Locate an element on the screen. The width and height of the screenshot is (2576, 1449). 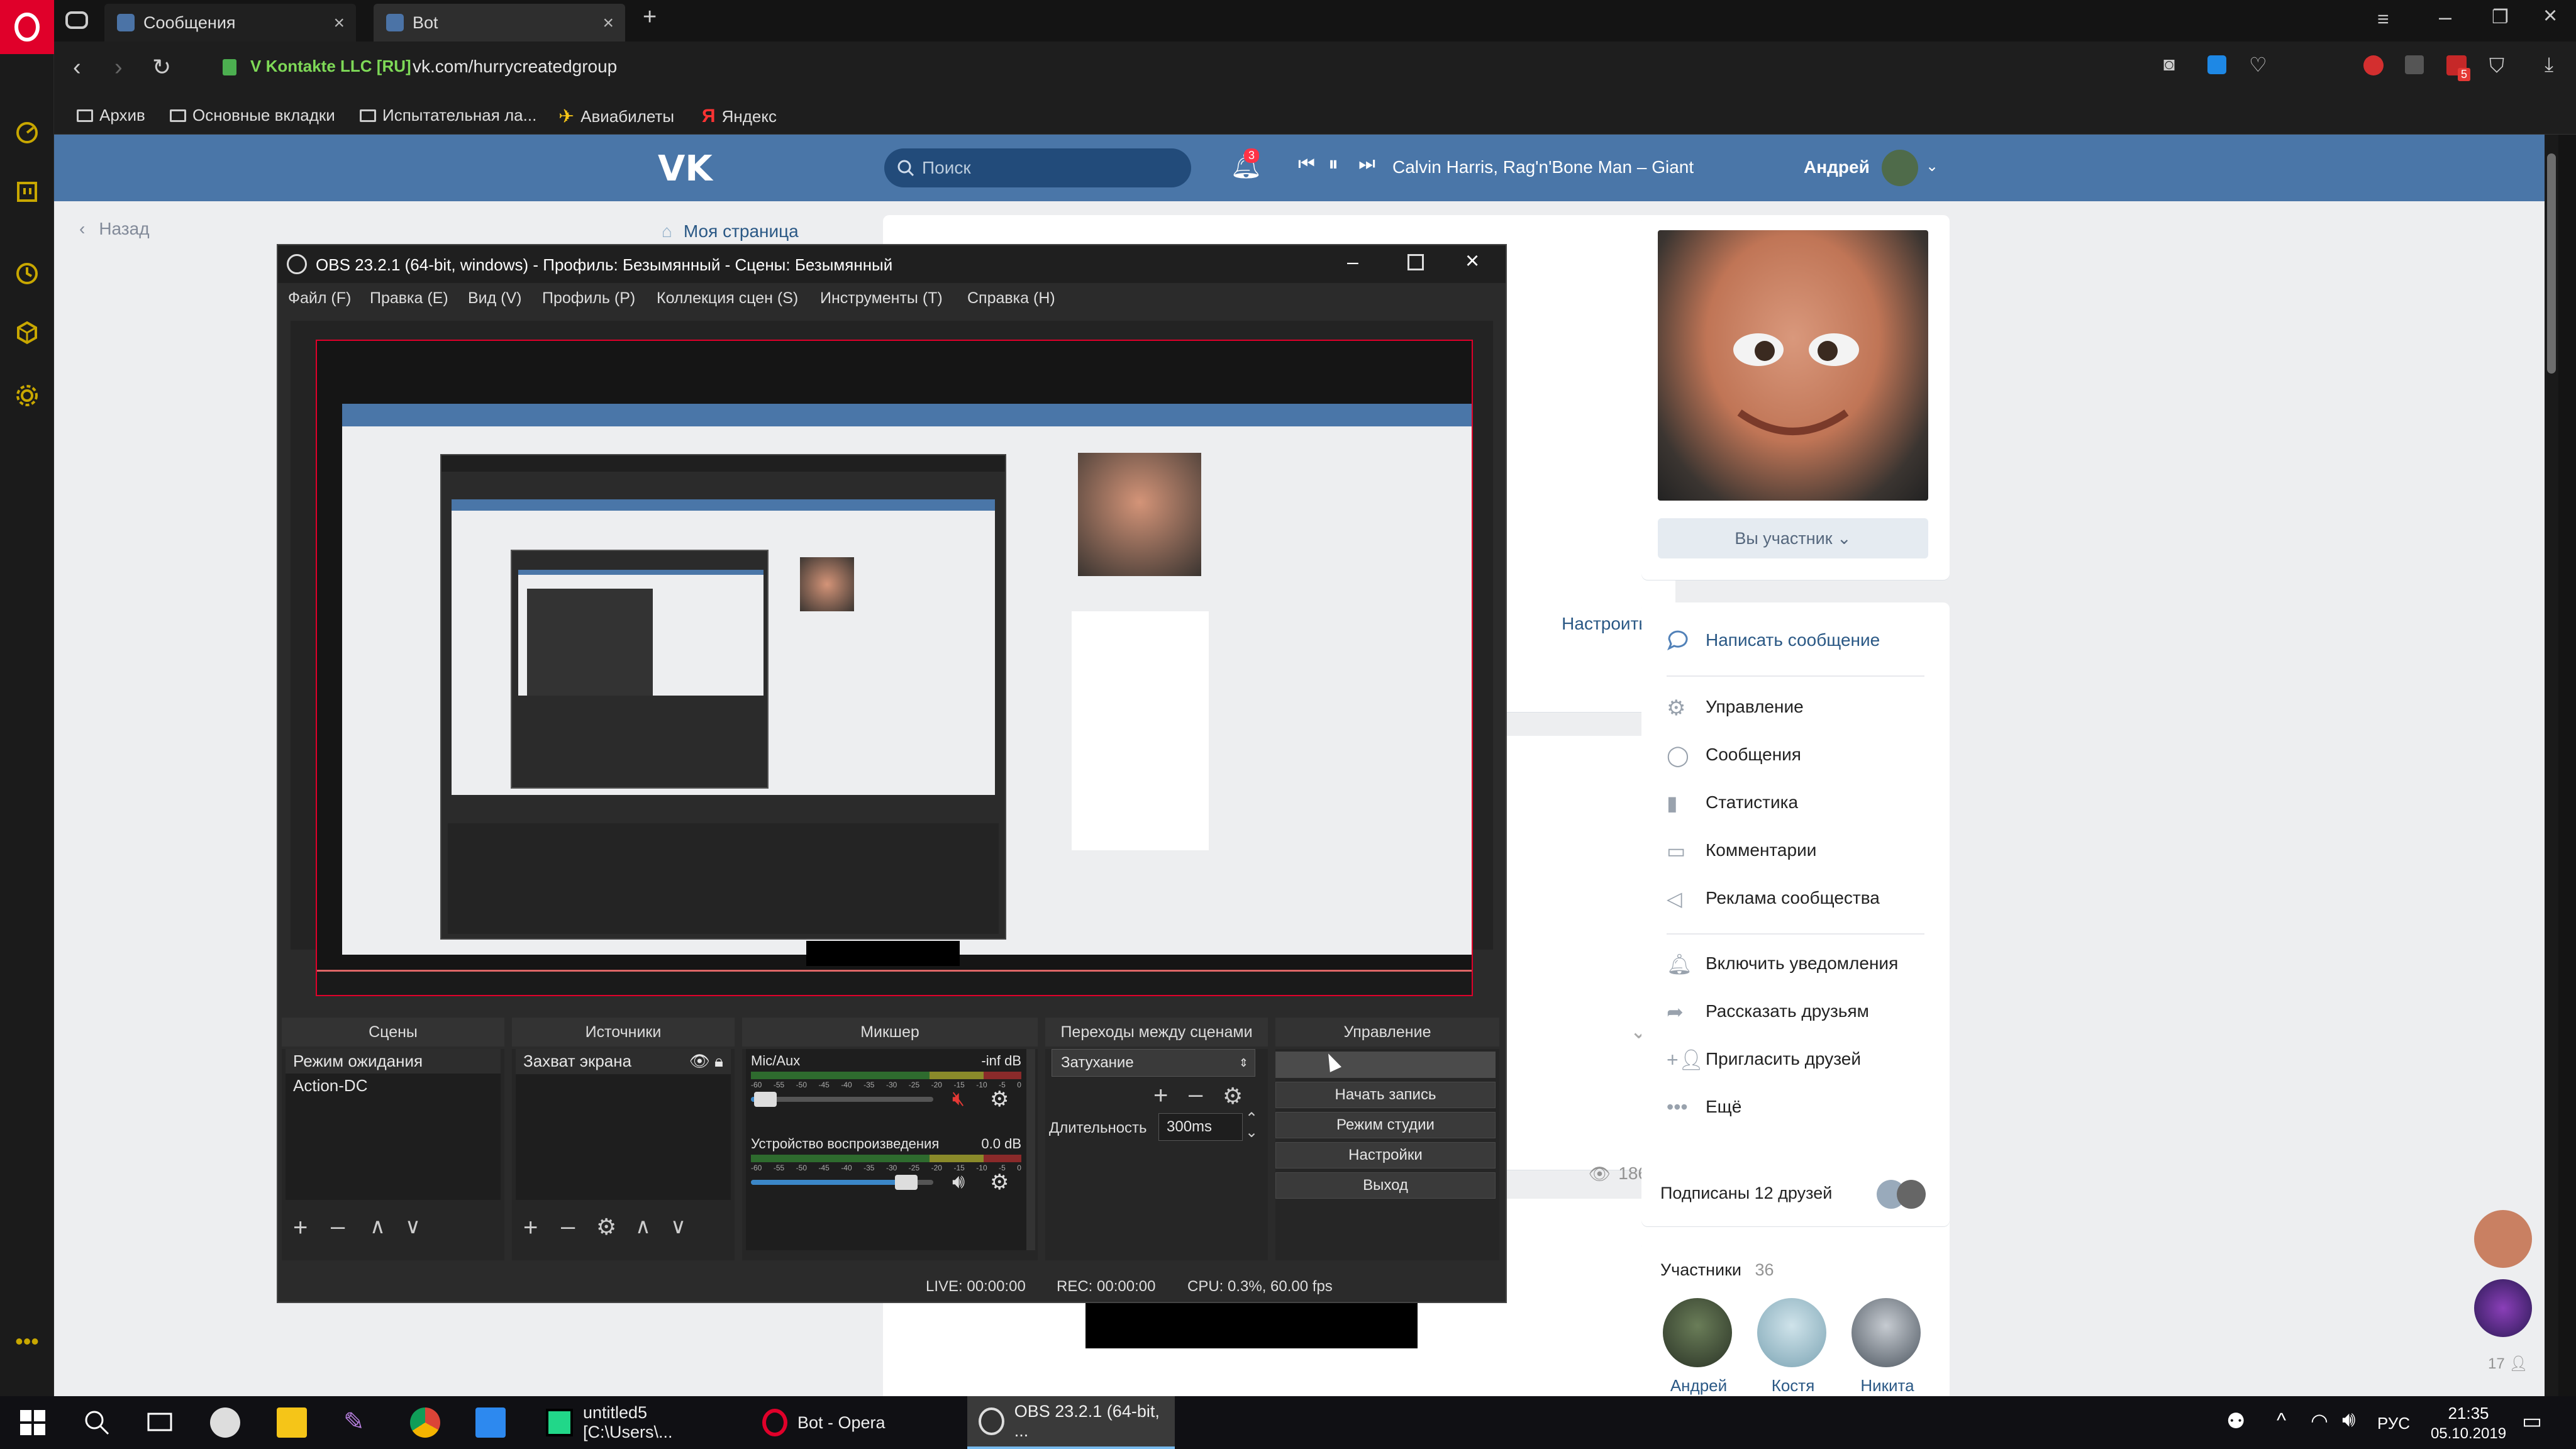
menu-item-share: ➦ Рассказать друзьям is located at coordinates (1768, 1011).